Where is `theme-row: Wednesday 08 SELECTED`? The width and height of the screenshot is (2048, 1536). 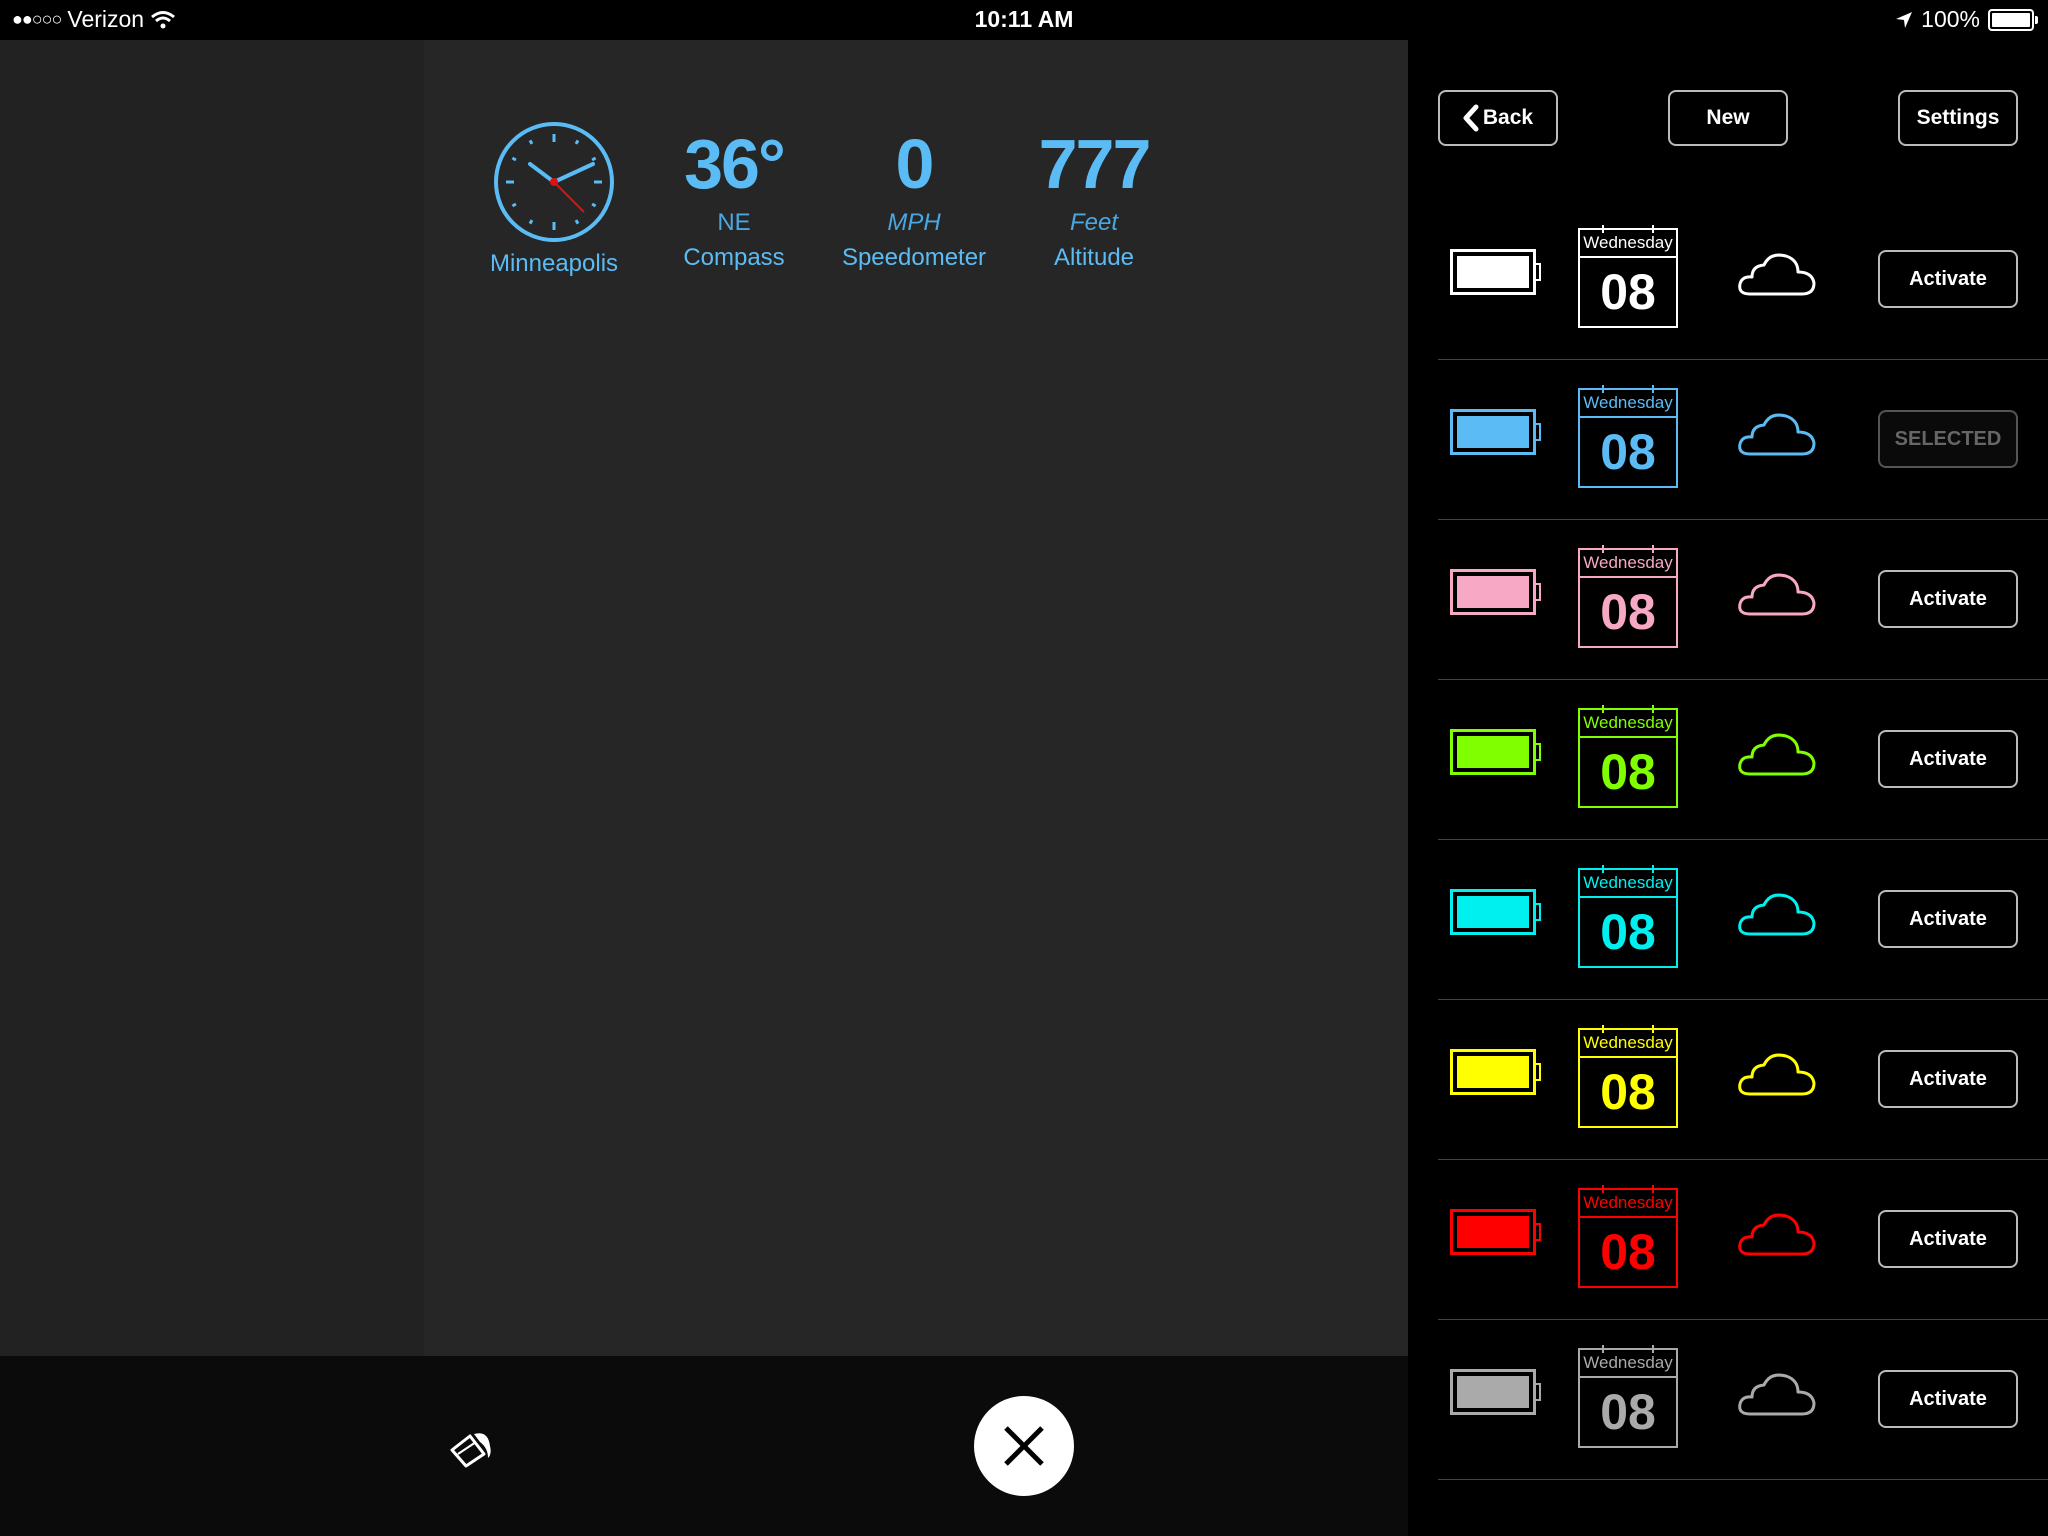 theme-row: Wednesday 08 SELECTED is located at coordinates (1743, 440).